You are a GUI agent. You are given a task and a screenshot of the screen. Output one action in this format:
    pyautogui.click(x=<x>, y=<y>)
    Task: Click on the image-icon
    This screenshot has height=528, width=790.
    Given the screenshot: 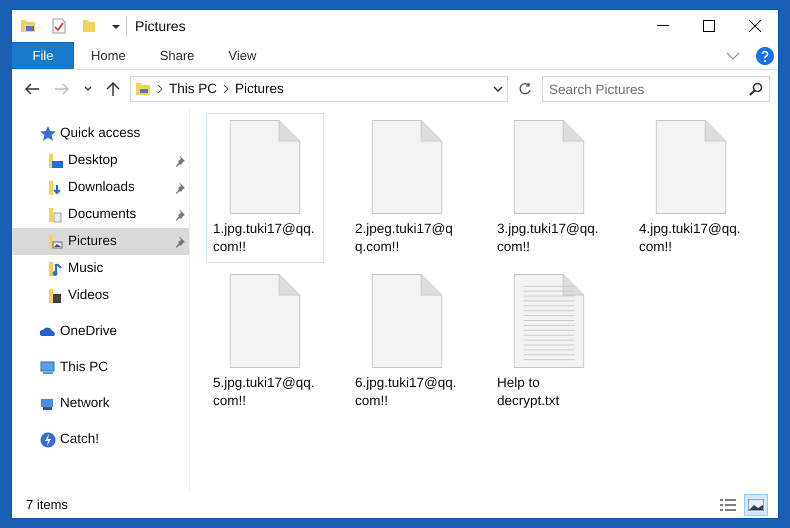 What is the action you would take?
    pyautogui.click(x=756, y=505)
    